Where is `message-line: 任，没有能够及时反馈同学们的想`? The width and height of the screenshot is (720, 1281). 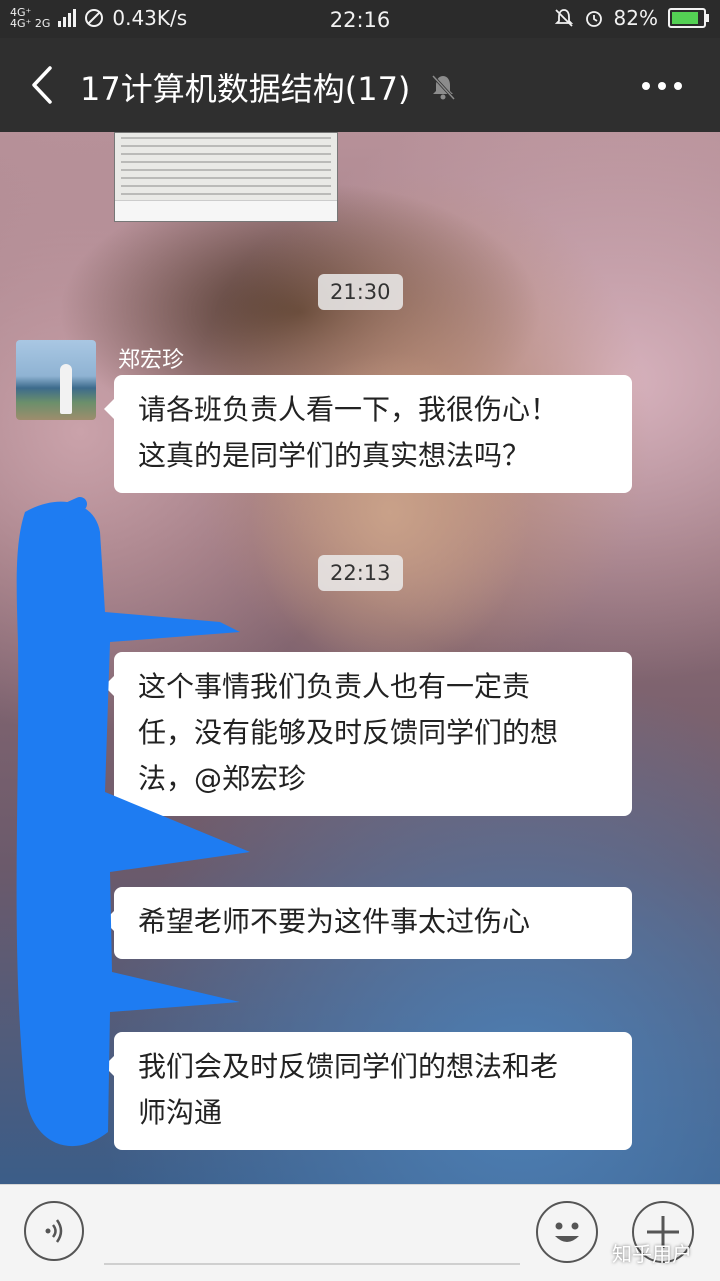 message-line: 任，没有能够及时反馈同学们的想 is located at coordinates (348, 732).